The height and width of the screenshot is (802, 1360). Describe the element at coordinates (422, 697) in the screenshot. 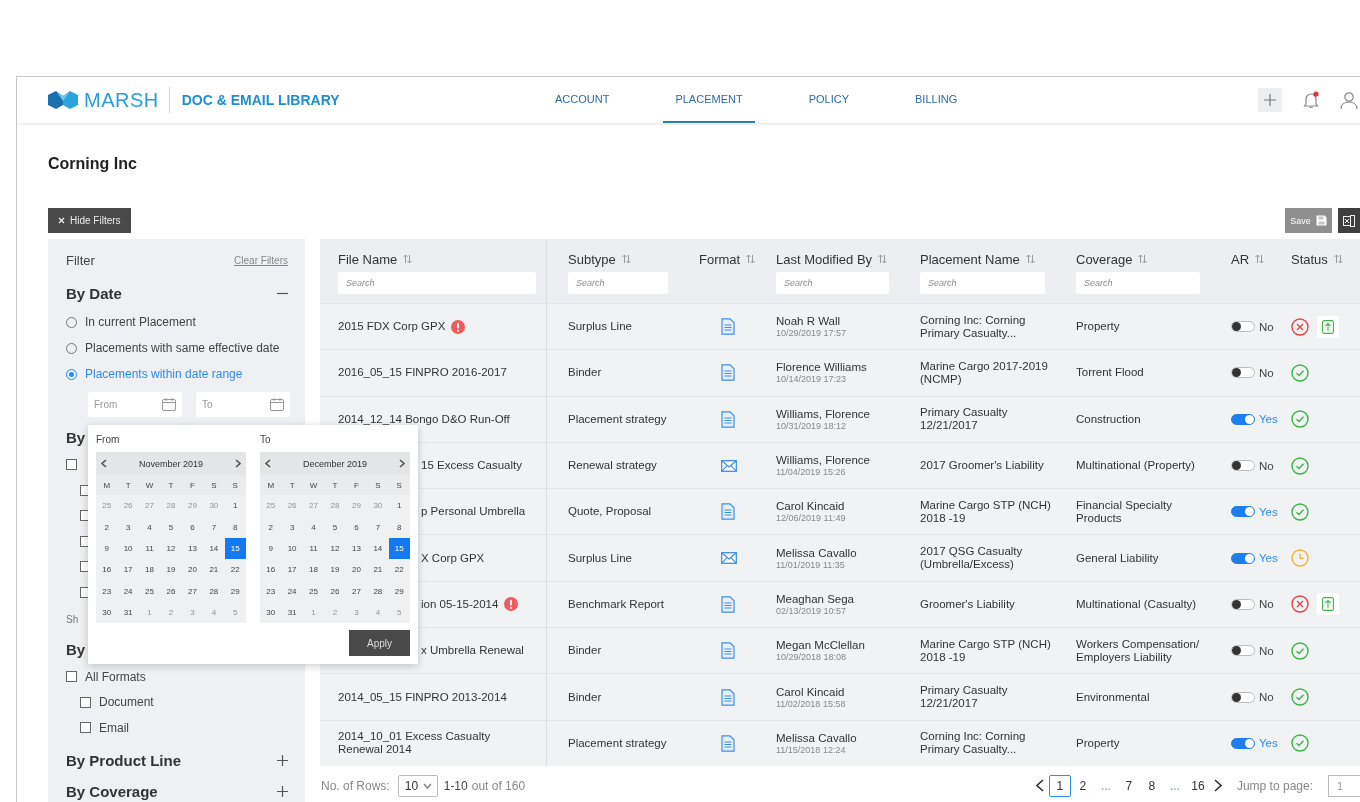

I see `file-name: 2014_05_15 FINPRO 2013-2014` at that location.